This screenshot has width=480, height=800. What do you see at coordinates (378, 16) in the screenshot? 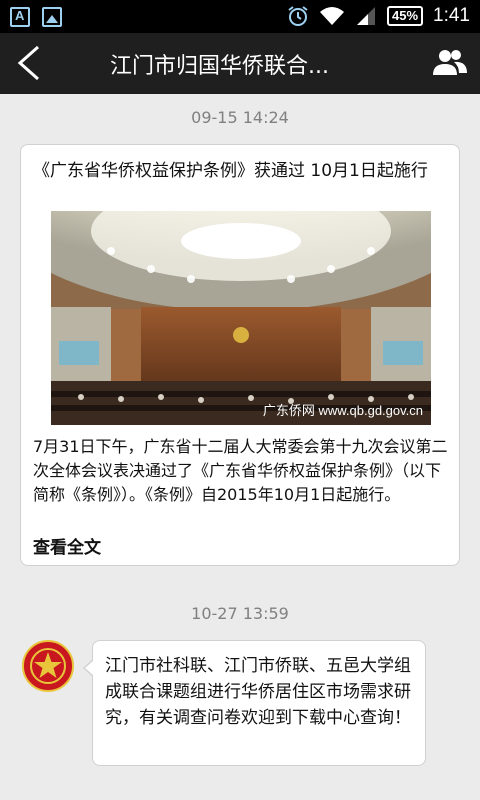
I see `status-icons: 45% 1:41` at bounding box center [378, 16].